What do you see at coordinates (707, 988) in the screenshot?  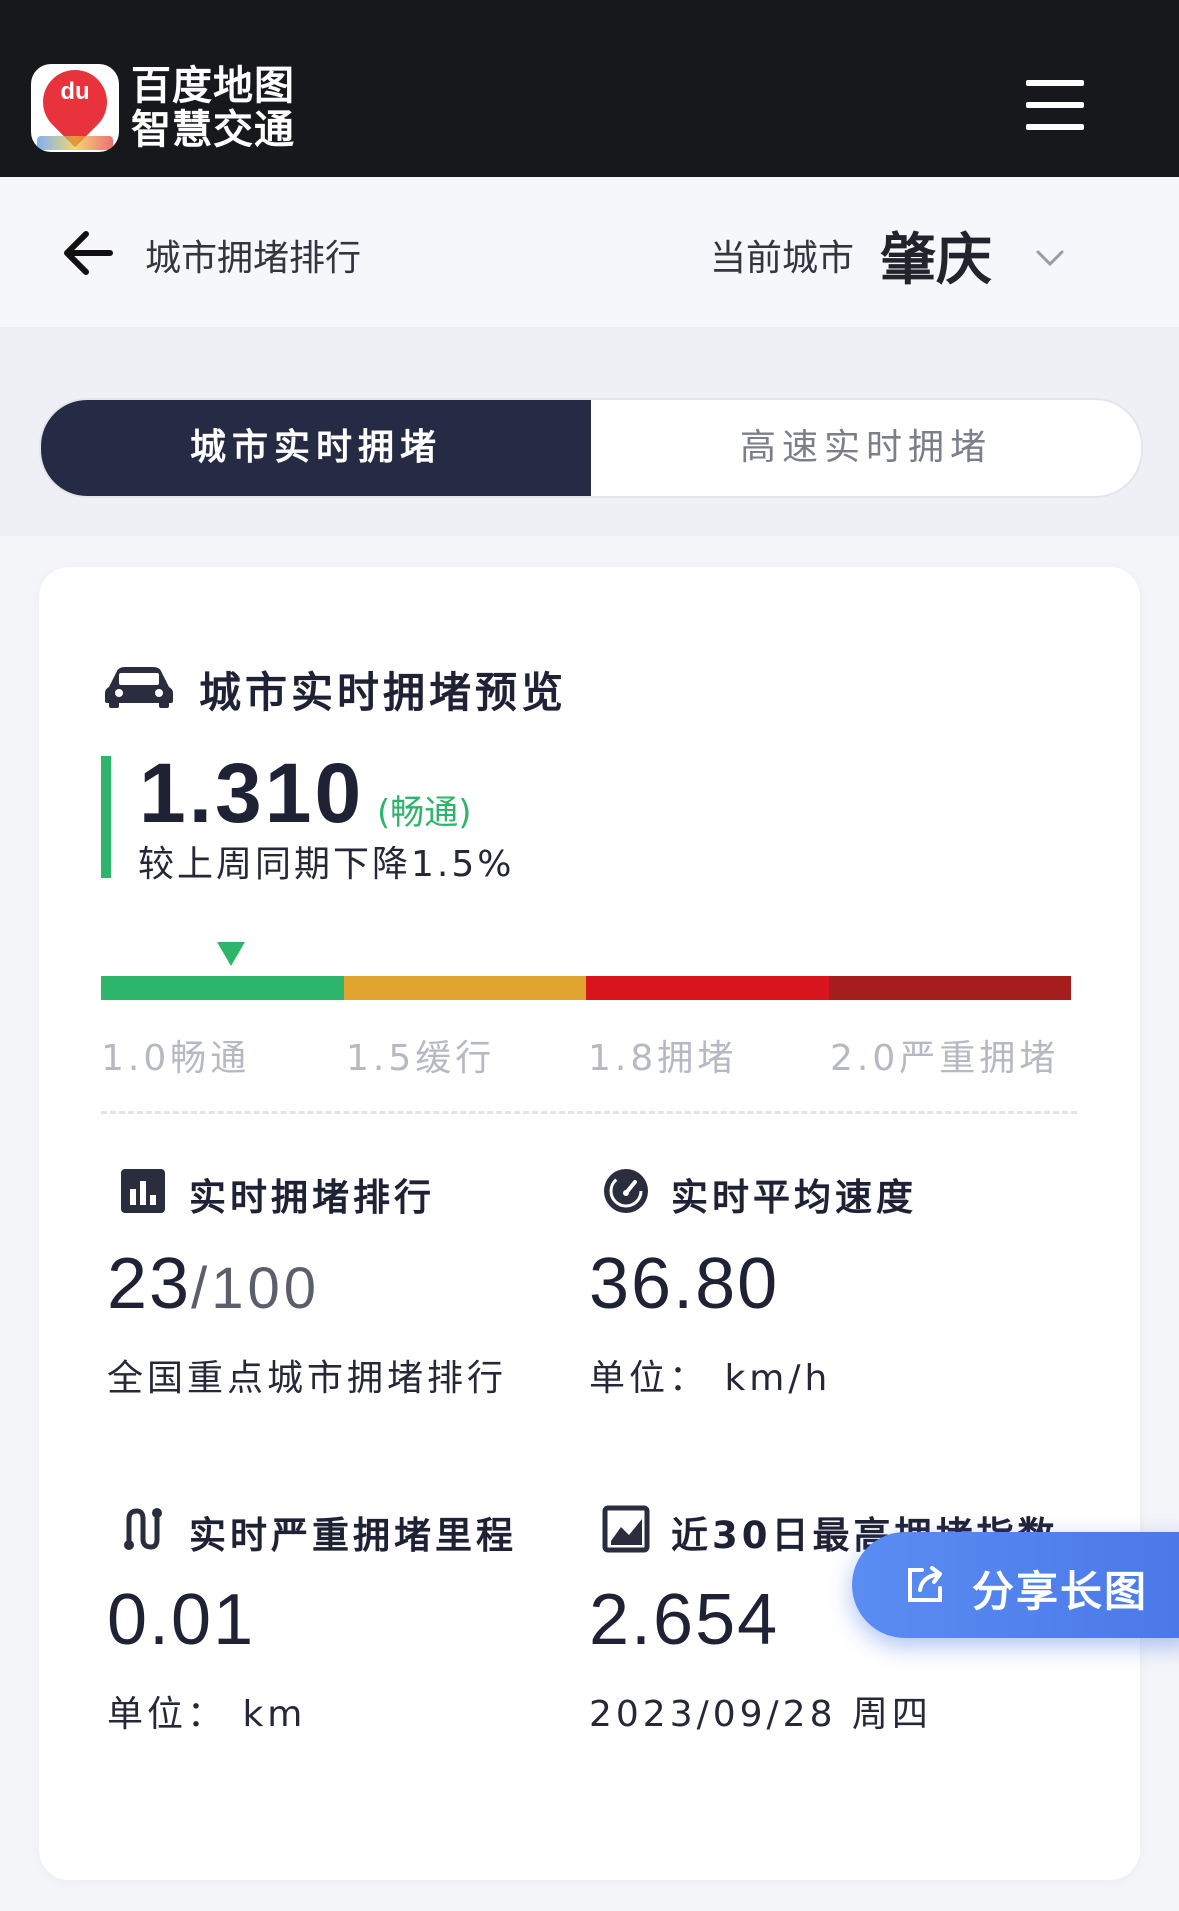 I see `scale-segment-congested` at bounding box center [707, 988].